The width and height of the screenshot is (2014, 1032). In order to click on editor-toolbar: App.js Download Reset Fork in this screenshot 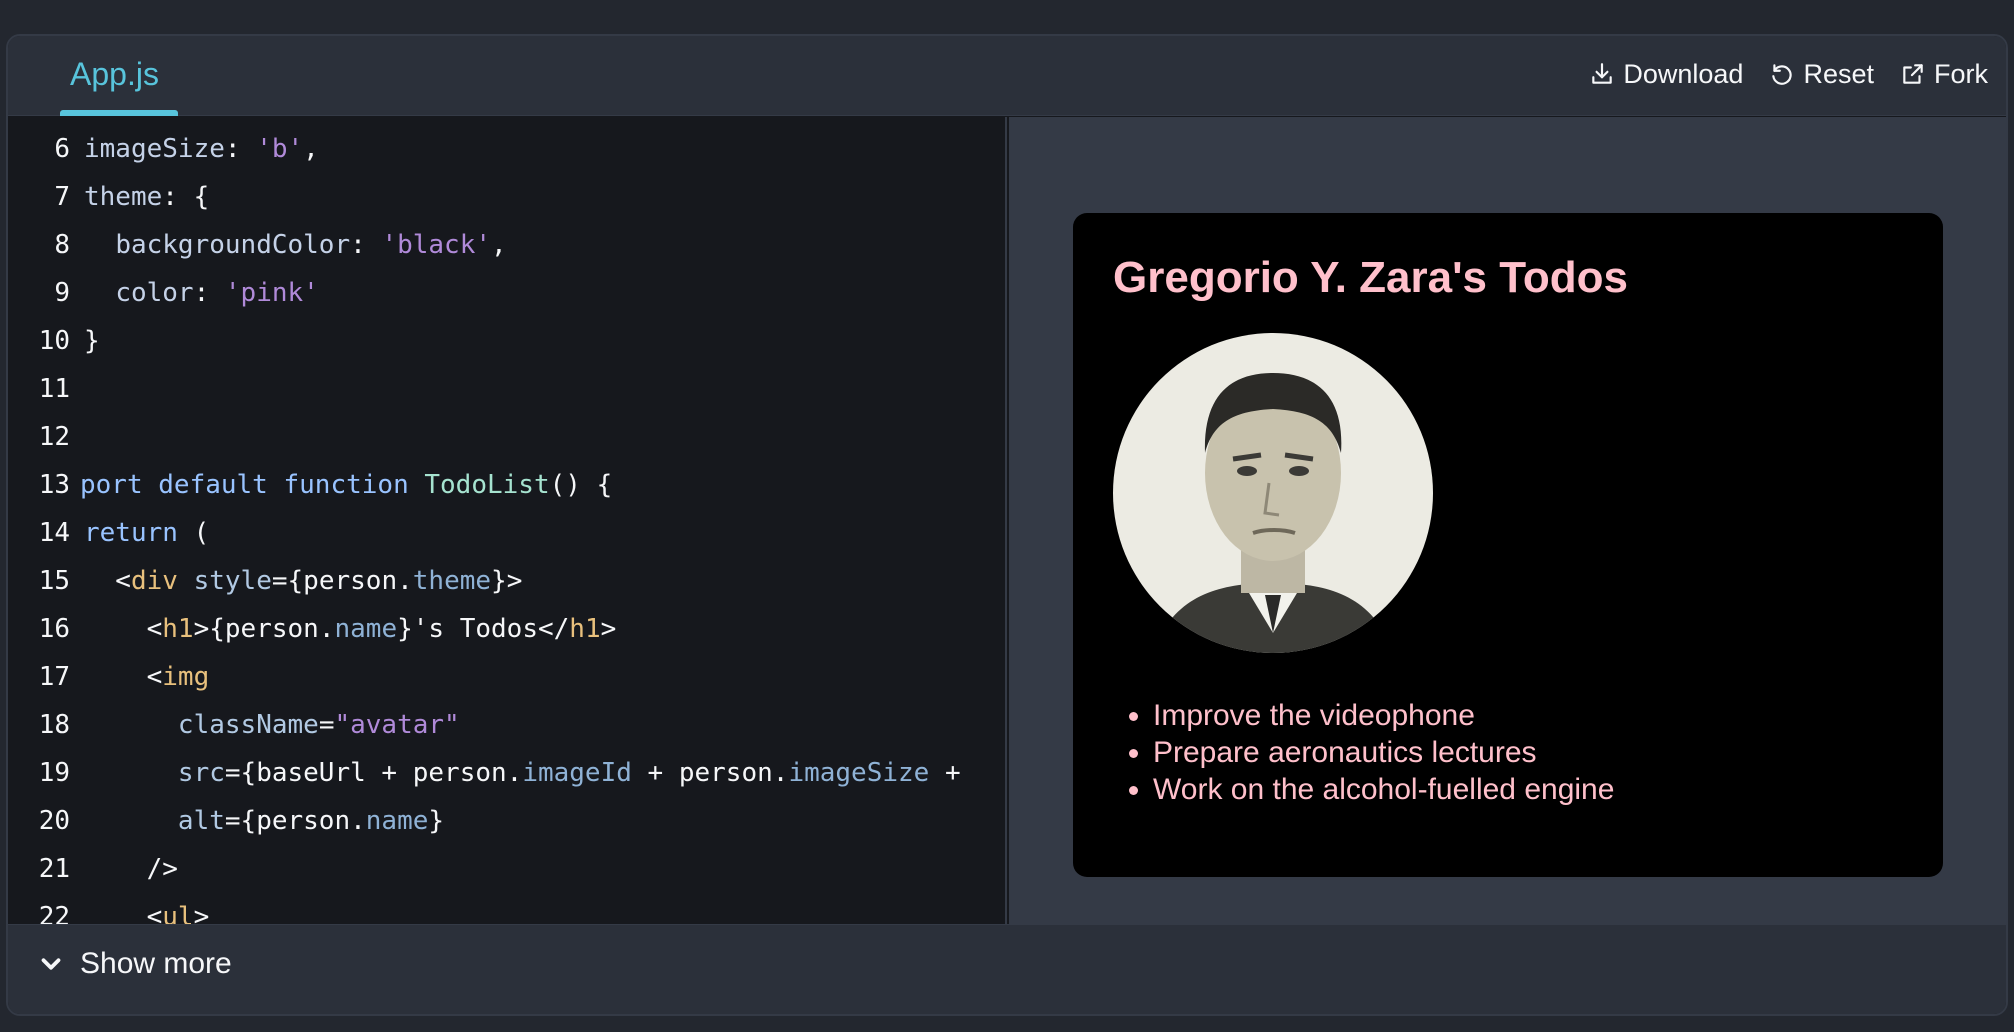, I will do `click(1007, 76)`.